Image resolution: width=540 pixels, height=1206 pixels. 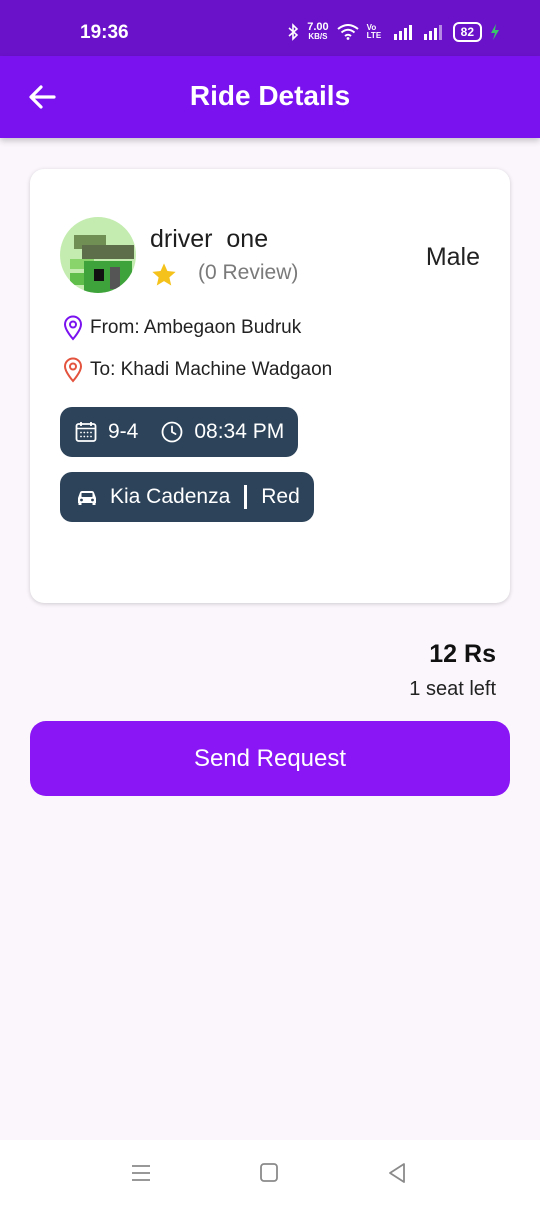 I want to click on star-icon, so click(x=164, y=274).